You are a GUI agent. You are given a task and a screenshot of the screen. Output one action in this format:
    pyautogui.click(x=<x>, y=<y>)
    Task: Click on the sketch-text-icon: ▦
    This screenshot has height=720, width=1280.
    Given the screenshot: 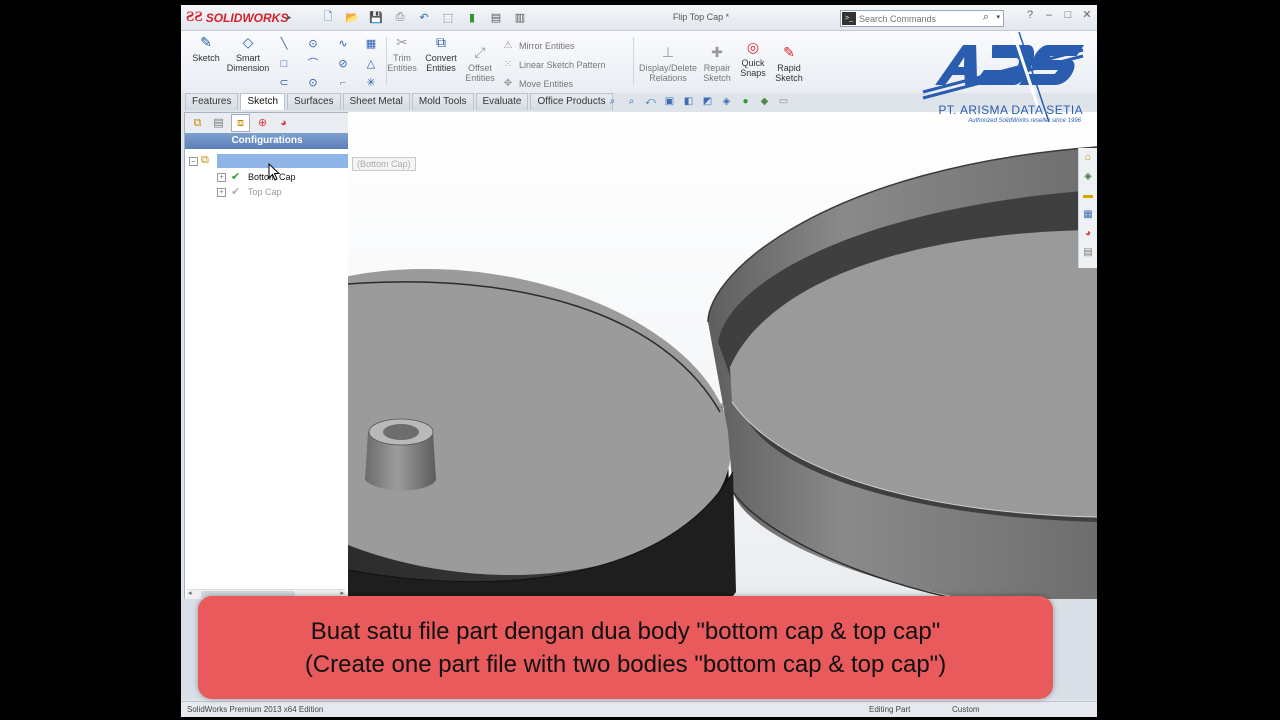 What is the action you would take?
    pyautogui.click(x=371, y=44)
    